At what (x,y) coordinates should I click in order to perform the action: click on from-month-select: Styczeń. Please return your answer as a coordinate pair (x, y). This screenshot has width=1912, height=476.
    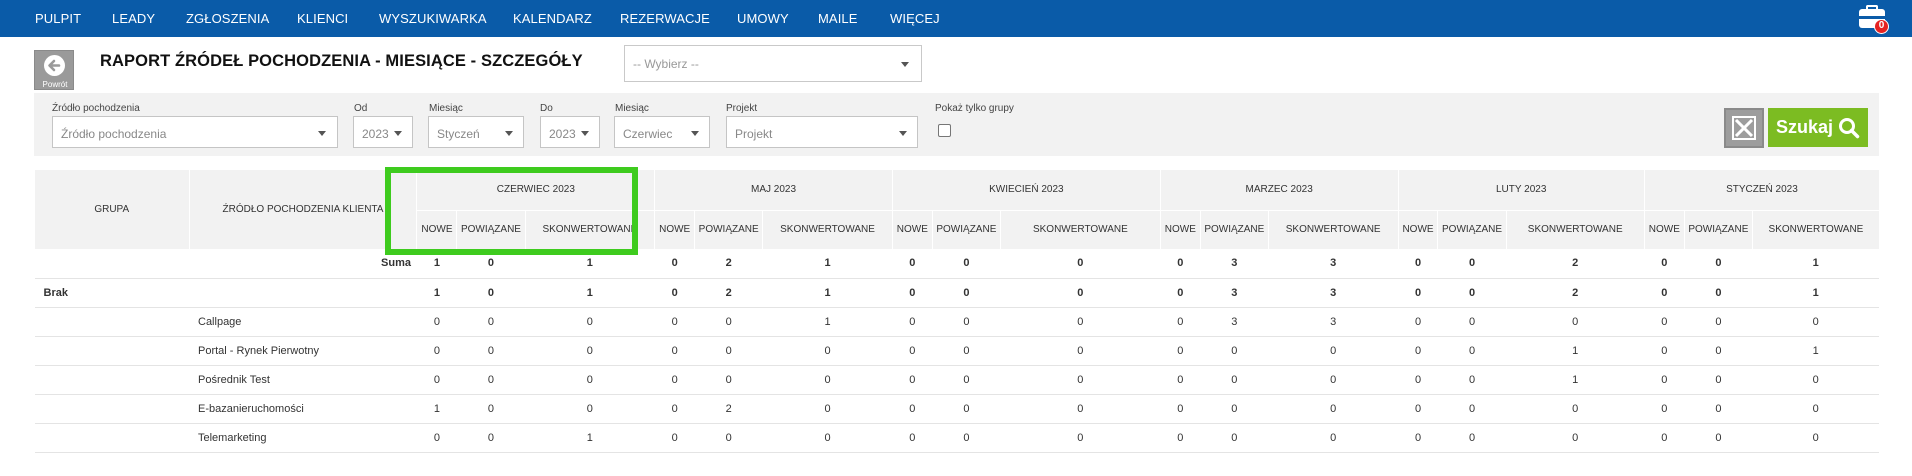
    Looking at the image, I should click on (476, 132).